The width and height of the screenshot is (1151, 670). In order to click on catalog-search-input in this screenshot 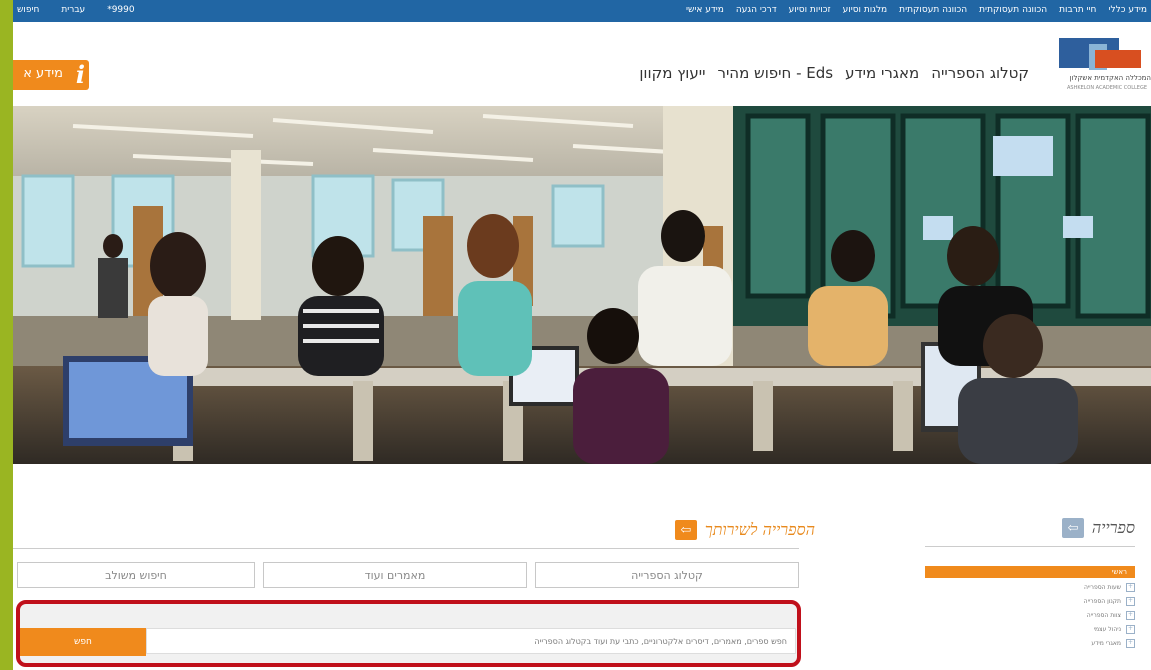, I will do `click(471, 641)`.